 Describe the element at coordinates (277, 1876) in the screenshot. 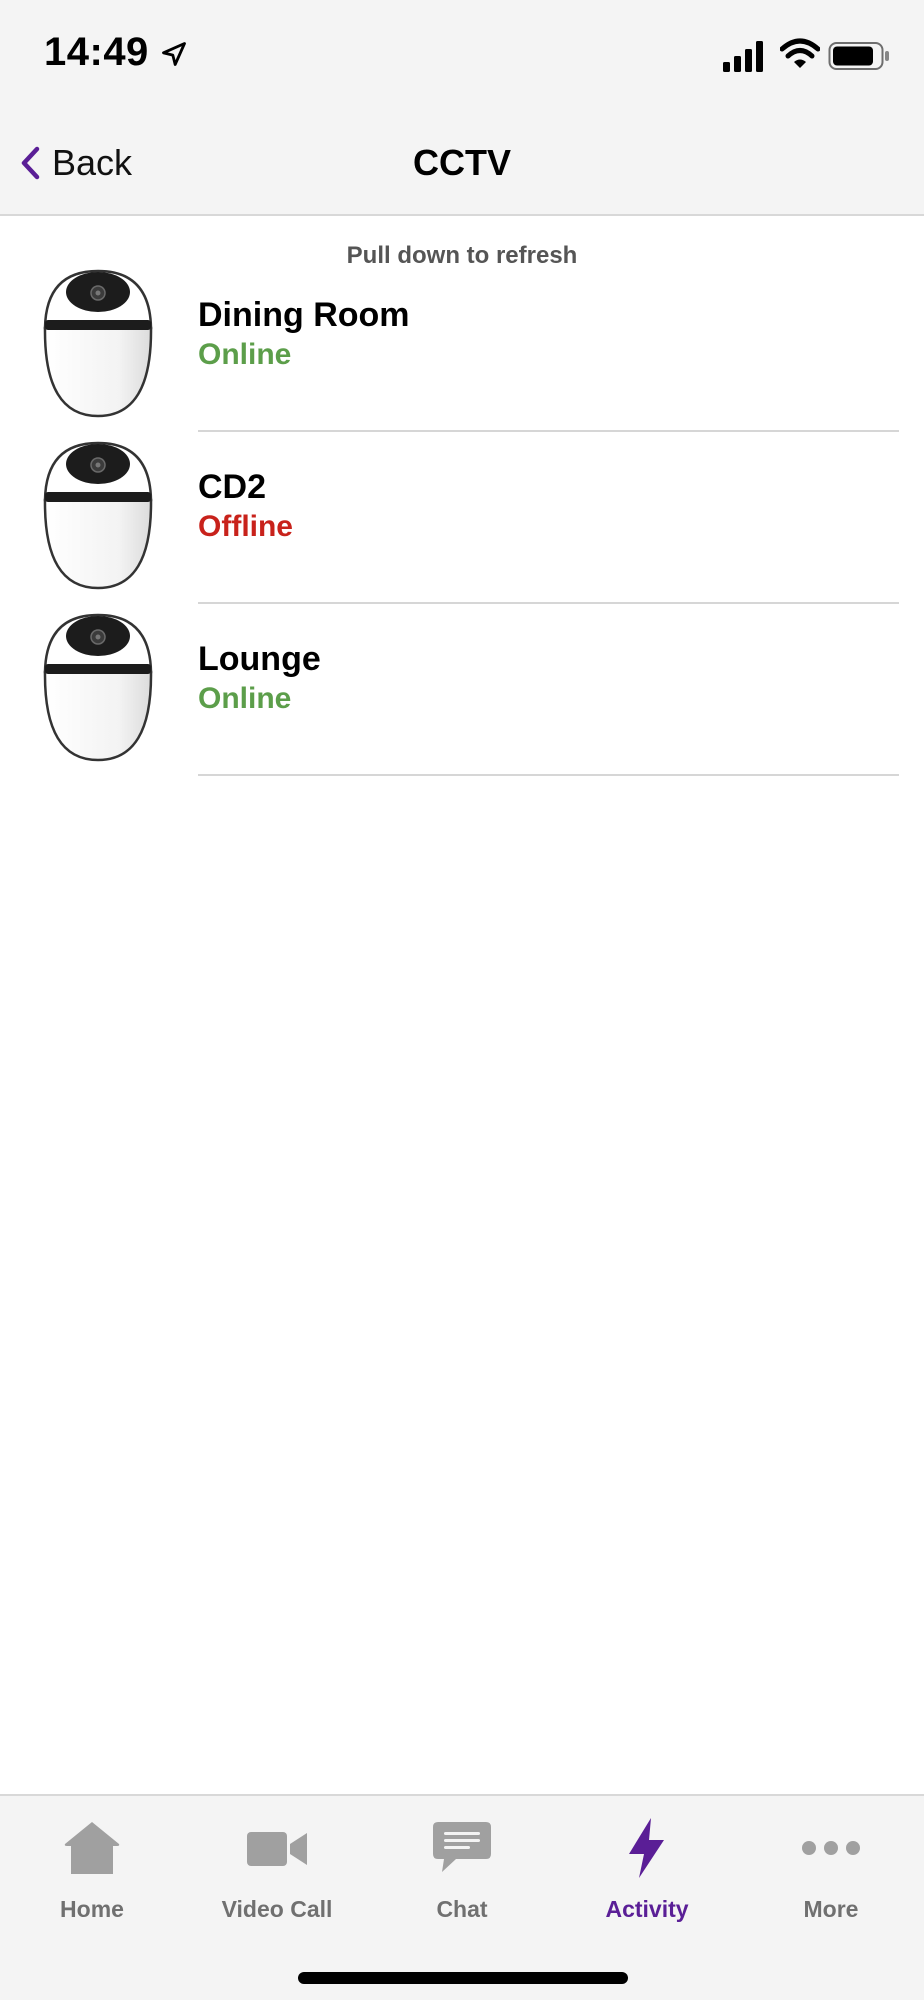

I see `tab-video-call: Video Call` at that location.